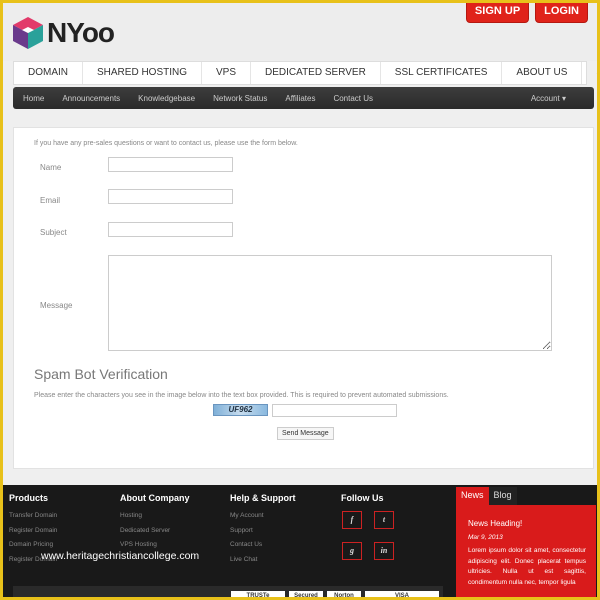  Describe the element at coordinates (53, 232) in the screenshot. I see `subject-label: Subject` at that location.